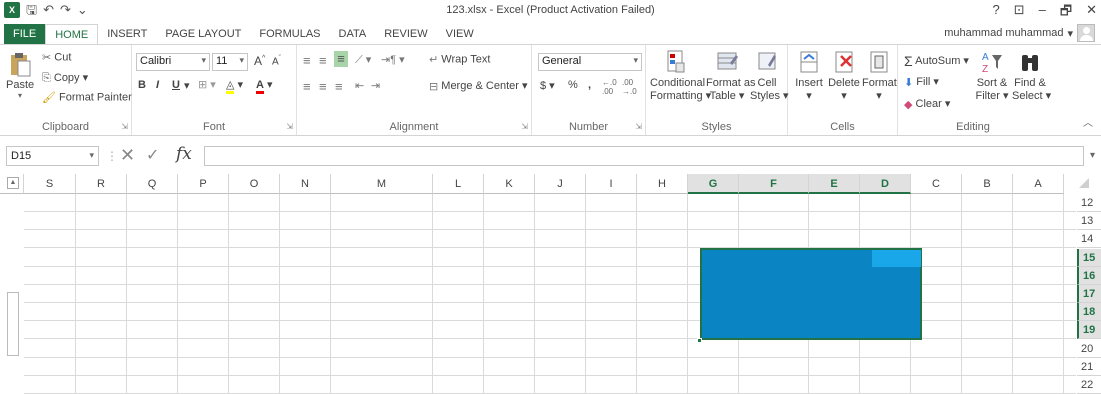 The width and height of the screenshot is (1101, 394). What do you see at coordinates (936, 184) in the screenshot?
I see `column-header-c: C` at bounding box center [936, 184].